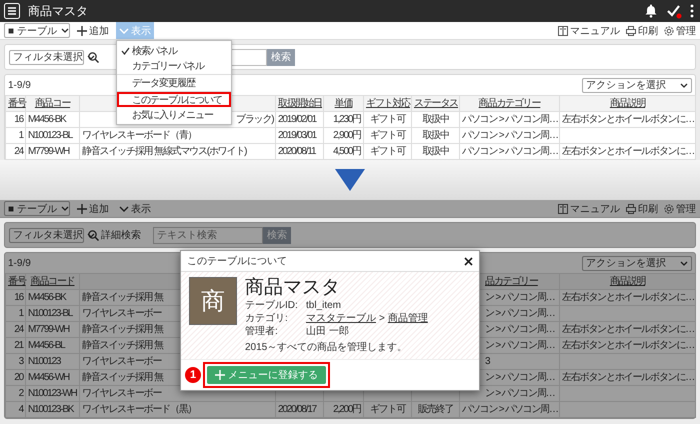 The image size is (700, 424). I want to click on table-name: 商品マスタ, so click(292, 288).